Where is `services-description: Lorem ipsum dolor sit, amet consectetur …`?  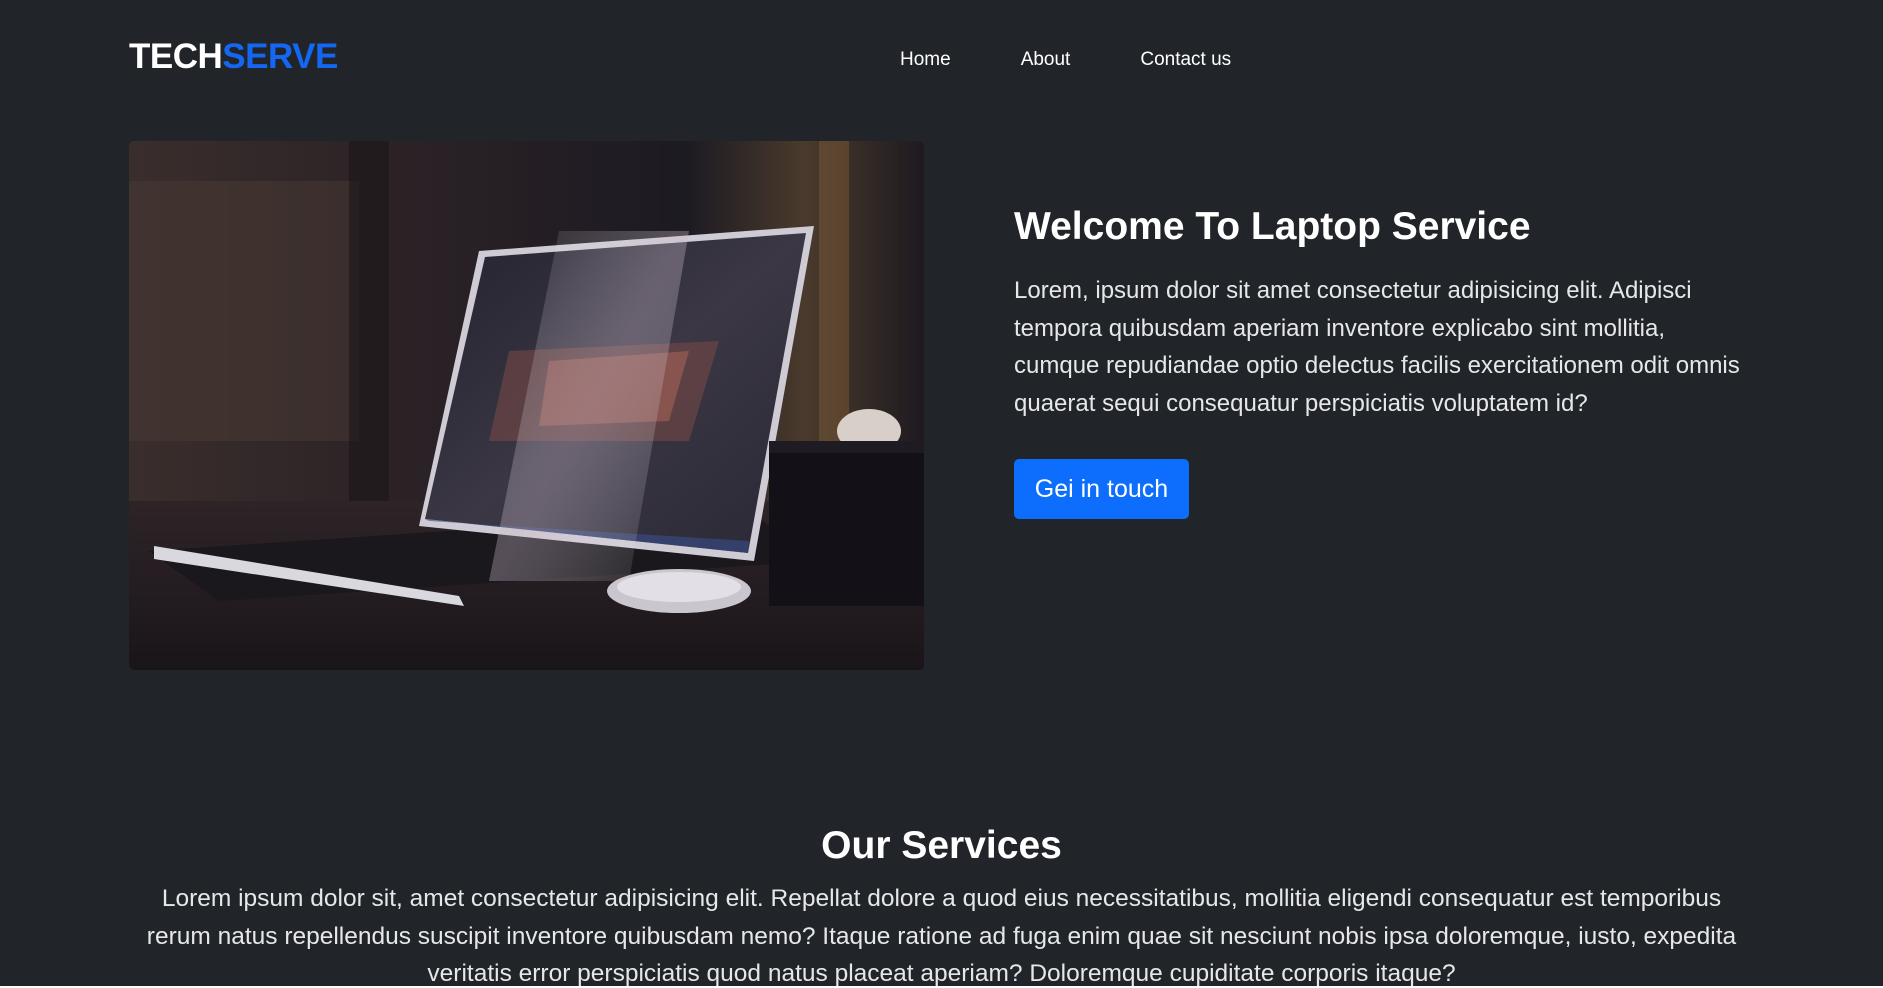
services-description: Lorem ipsum dolor sit, amet consectetur … is located at coordinates (941, 935).